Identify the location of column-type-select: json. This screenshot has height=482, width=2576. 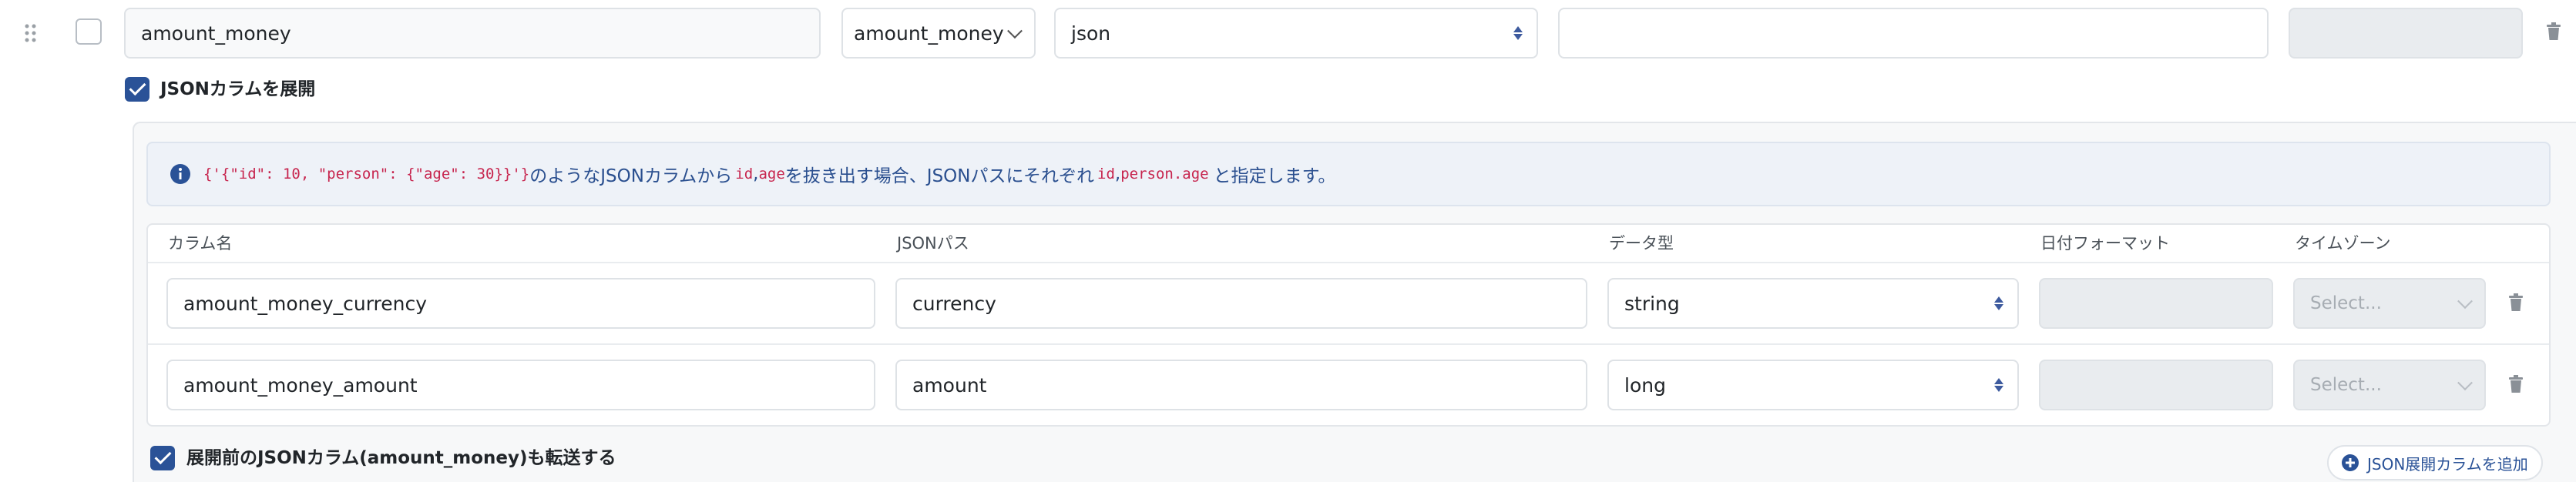
(1296, 33).